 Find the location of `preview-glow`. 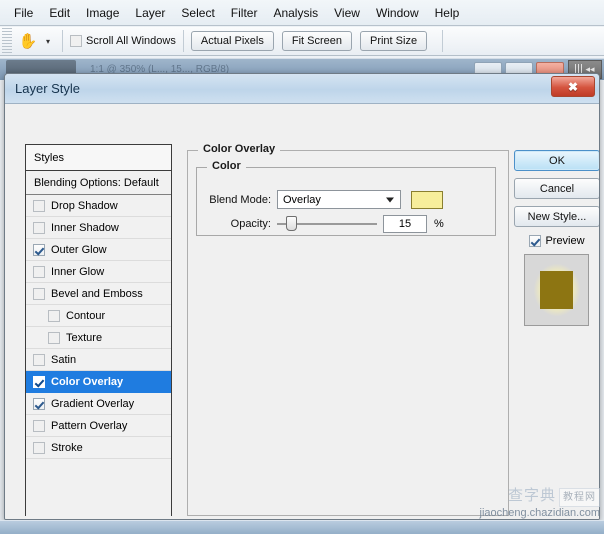

preview-glow is located at coordinates (556, 290).